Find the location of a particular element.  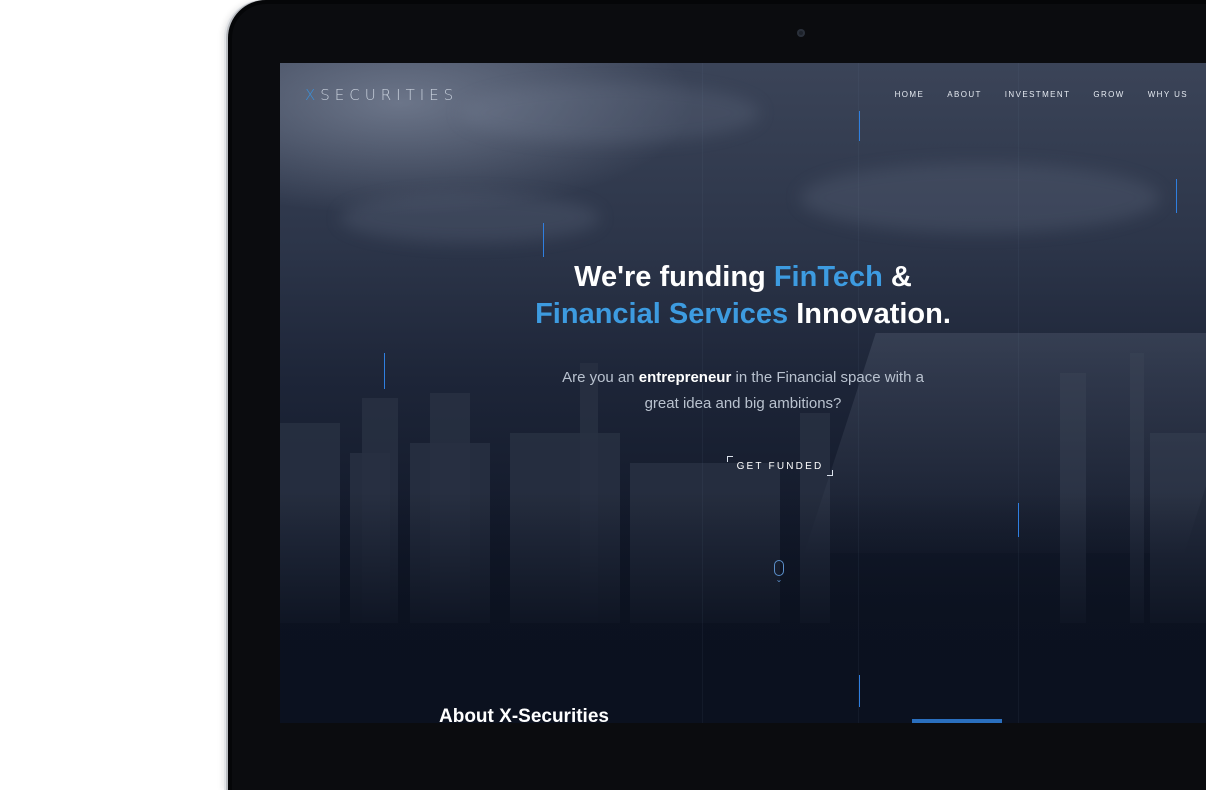

hero-title-highlight: Financial Services is located at coordinates (662, 314).